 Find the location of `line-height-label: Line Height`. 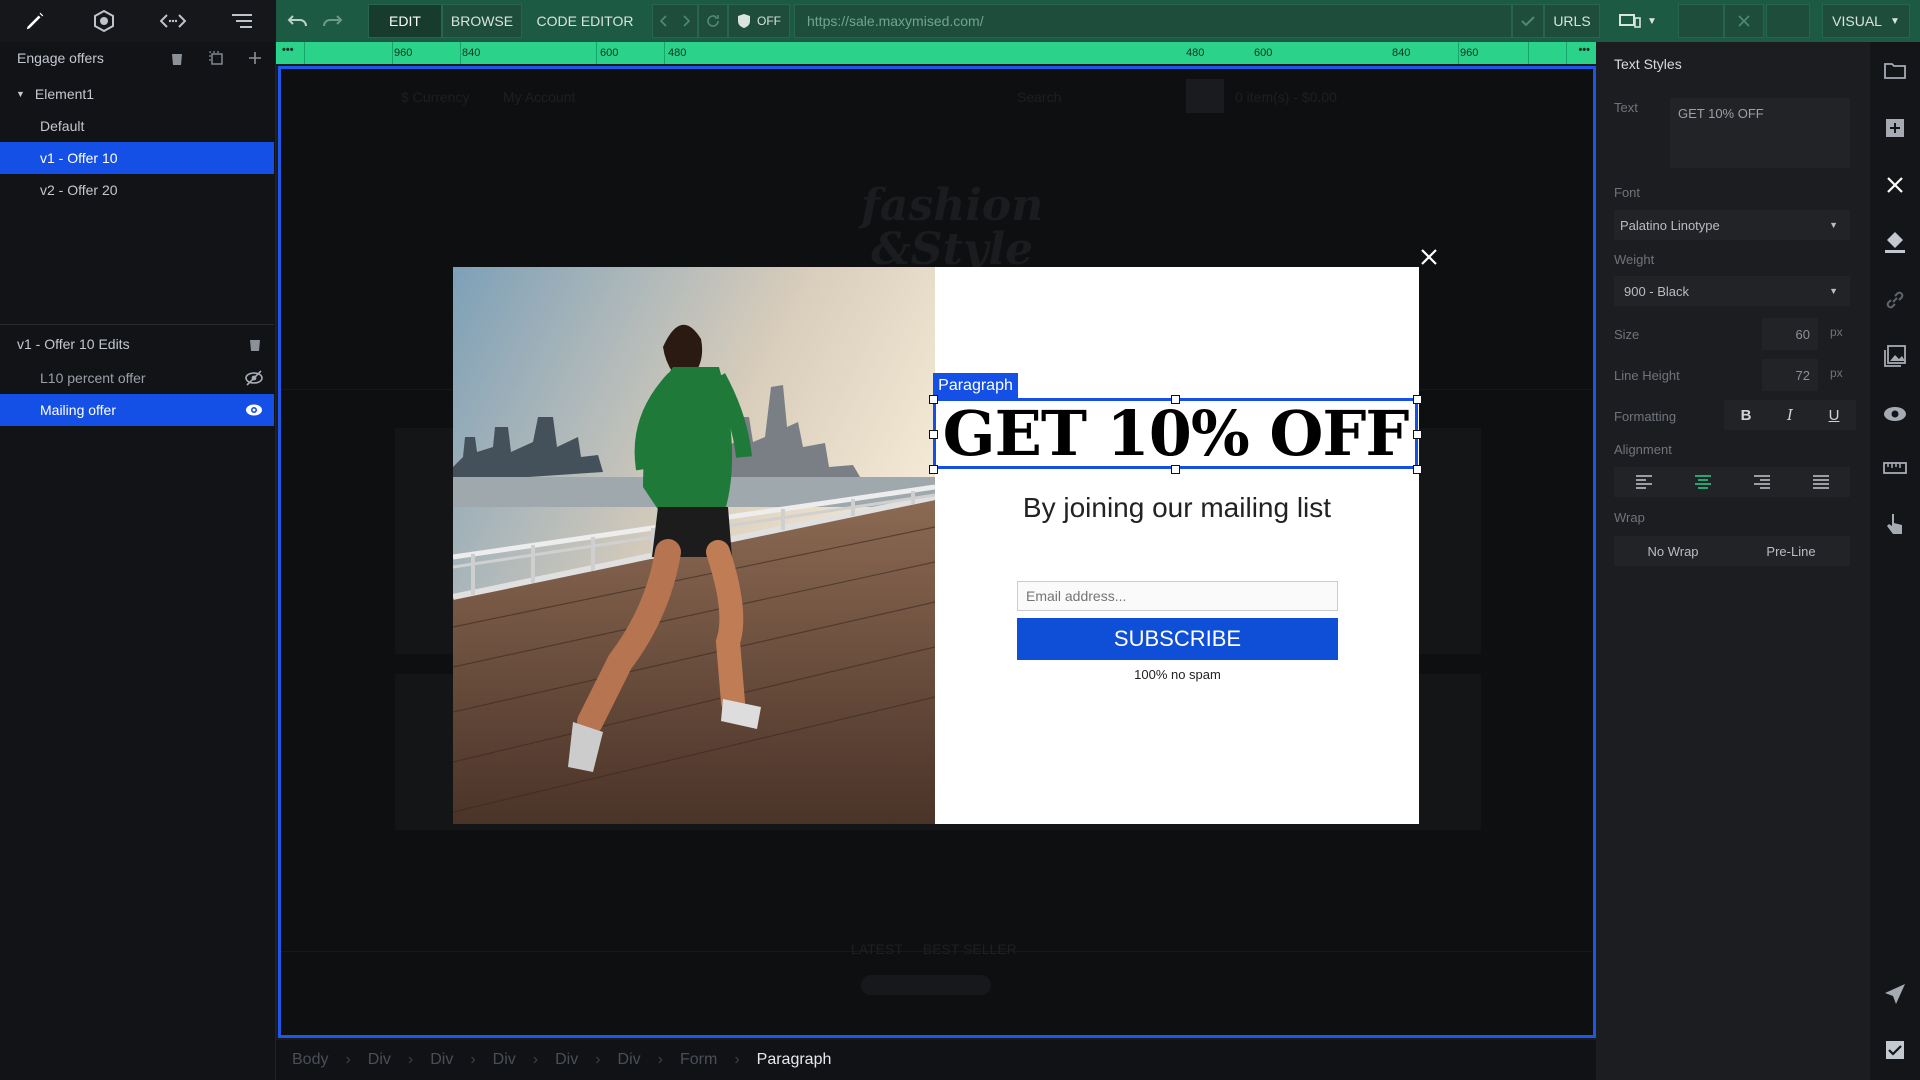

line-height-label: Line Height is located at coordinates (1647, 375).